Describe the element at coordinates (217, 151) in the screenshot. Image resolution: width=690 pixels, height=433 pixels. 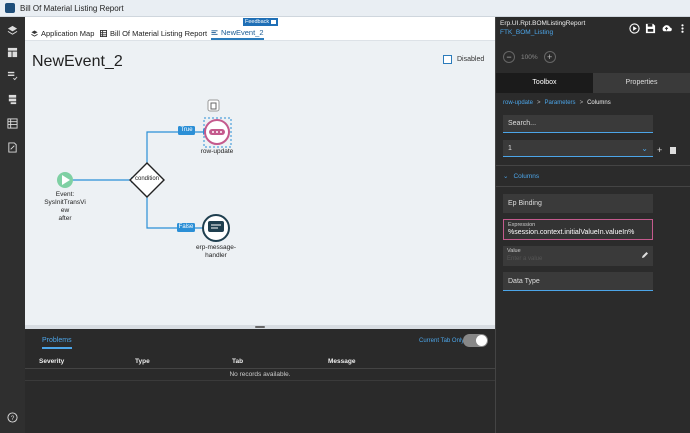
I see `row-update-label: row-update` at that location.